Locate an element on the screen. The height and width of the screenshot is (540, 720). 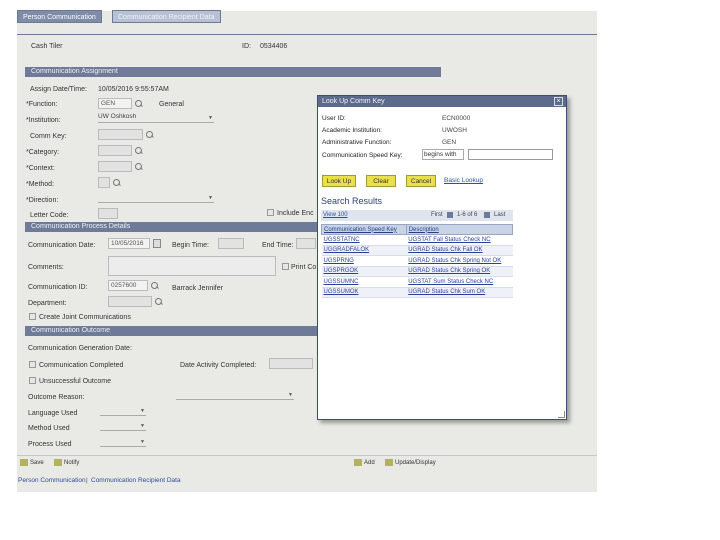
end-time-field is located at coordinates (306, 243).